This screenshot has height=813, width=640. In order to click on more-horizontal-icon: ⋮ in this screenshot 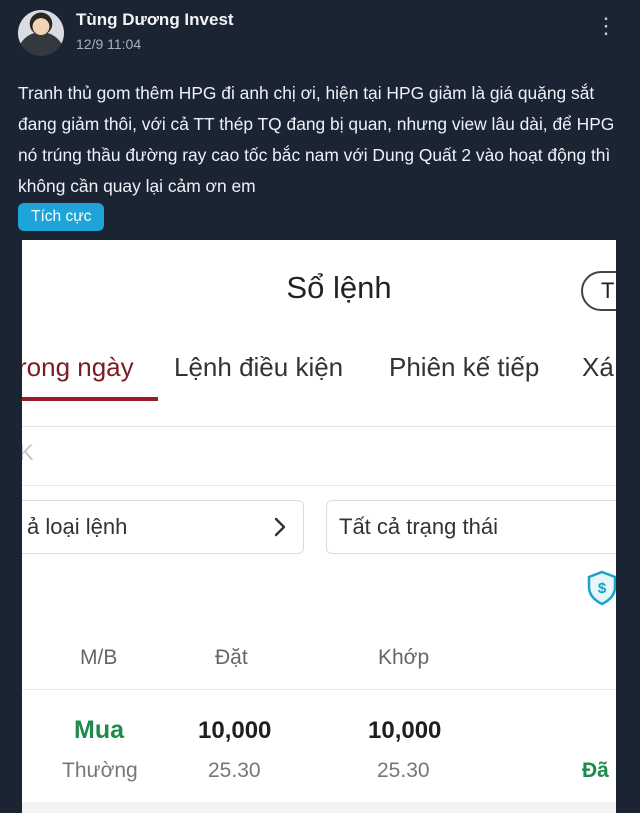, I will do `click(606, 26)`.